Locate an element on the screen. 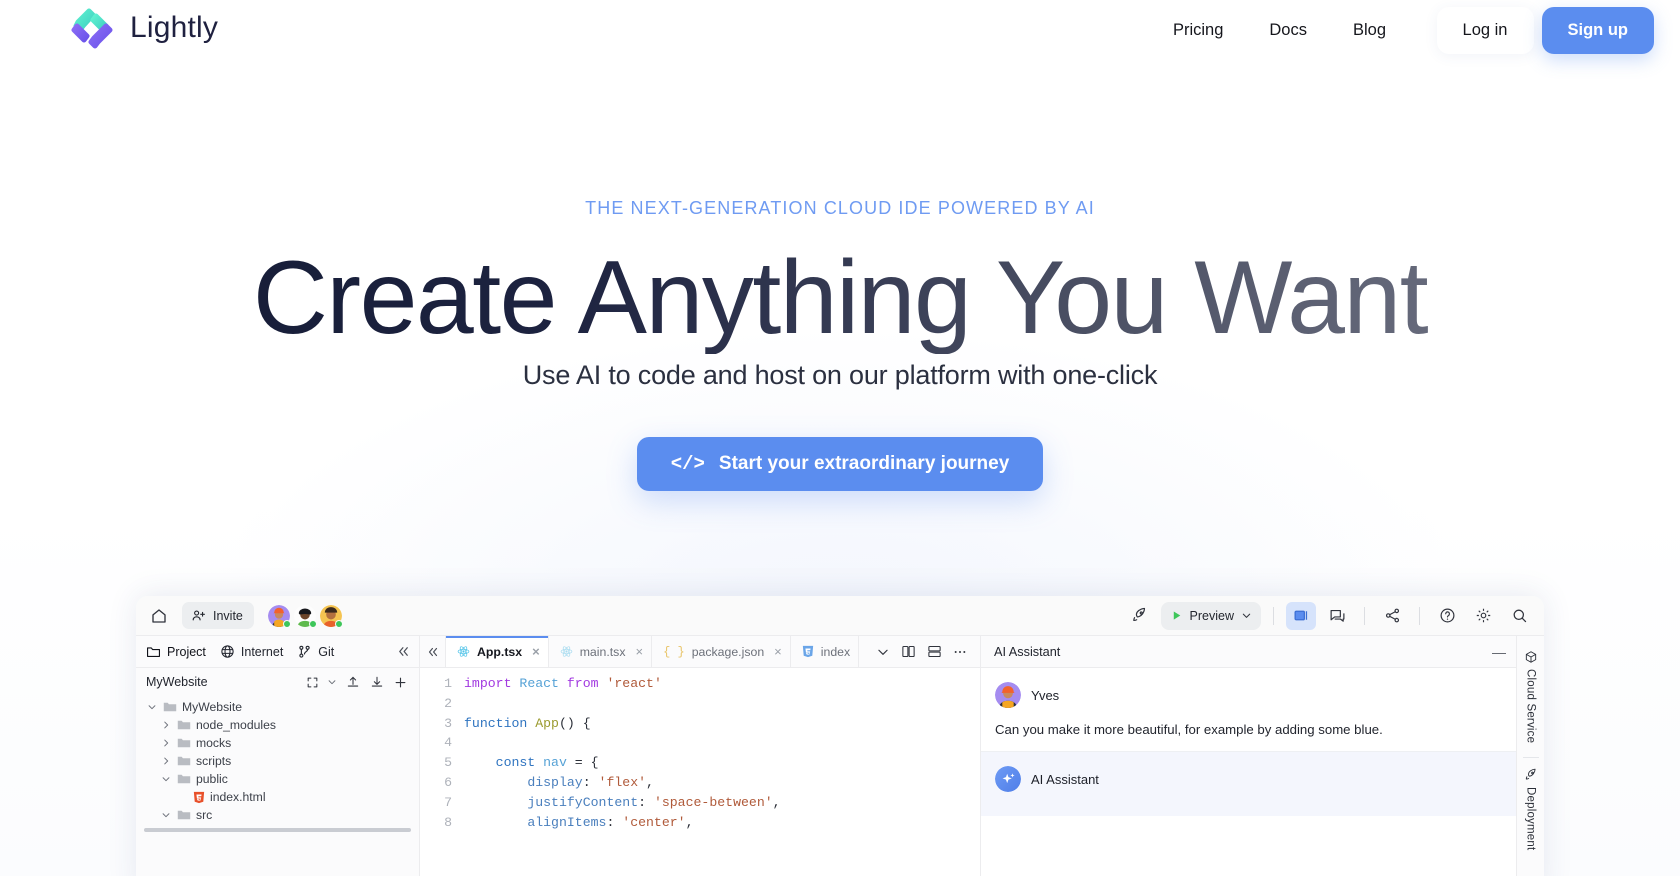  line-number: 4 is located at coordinates (448, 743).